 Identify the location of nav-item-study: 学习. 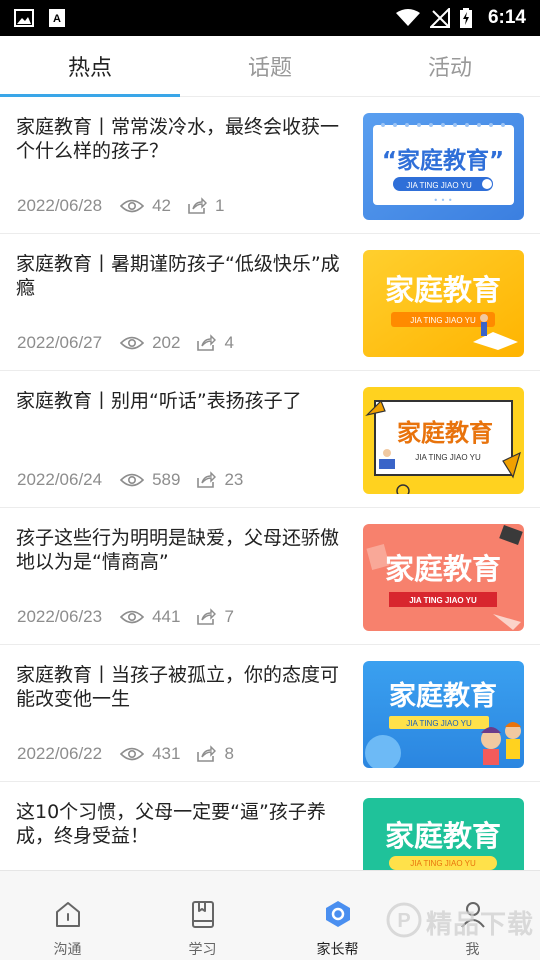
(202, 915).